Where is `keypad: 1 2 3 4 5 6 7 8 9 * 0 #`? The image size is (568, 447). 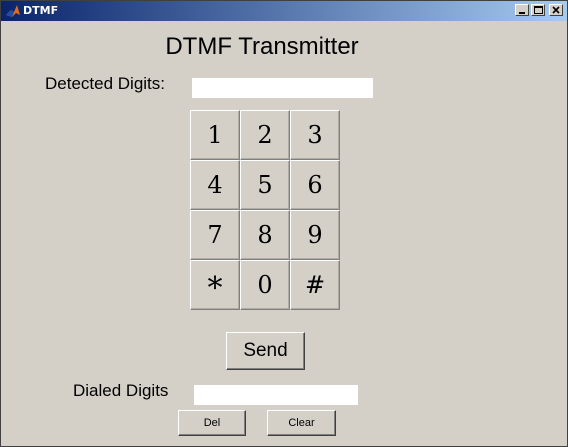
keypad: 1 2 3 4 5 6 7 8 9 * 0 # is located at coordinates (265, 212).